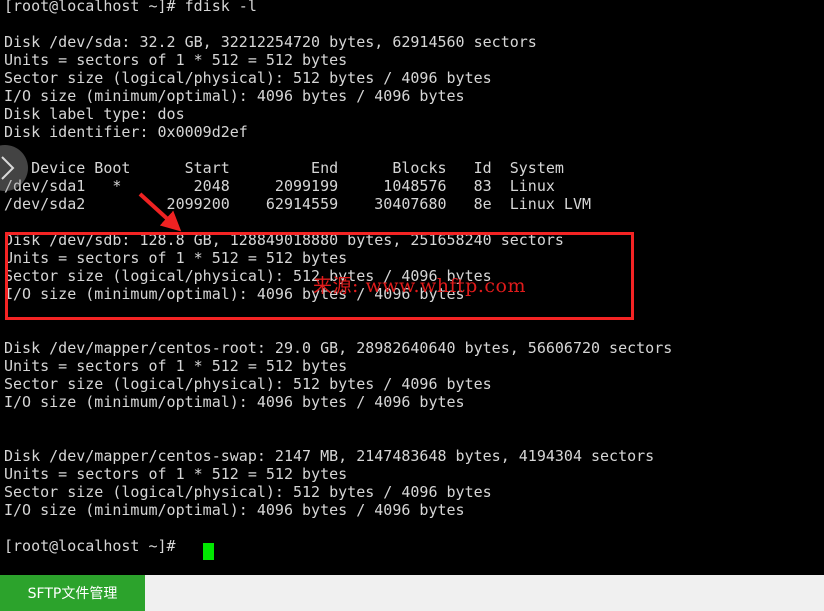 The height and width of the screenshot is (611, 824). What do you see at coordinates (90, 546) in the screenshot?
I see `terminal-line: [root@localhost ~]#` at bounding box center [90, 546].